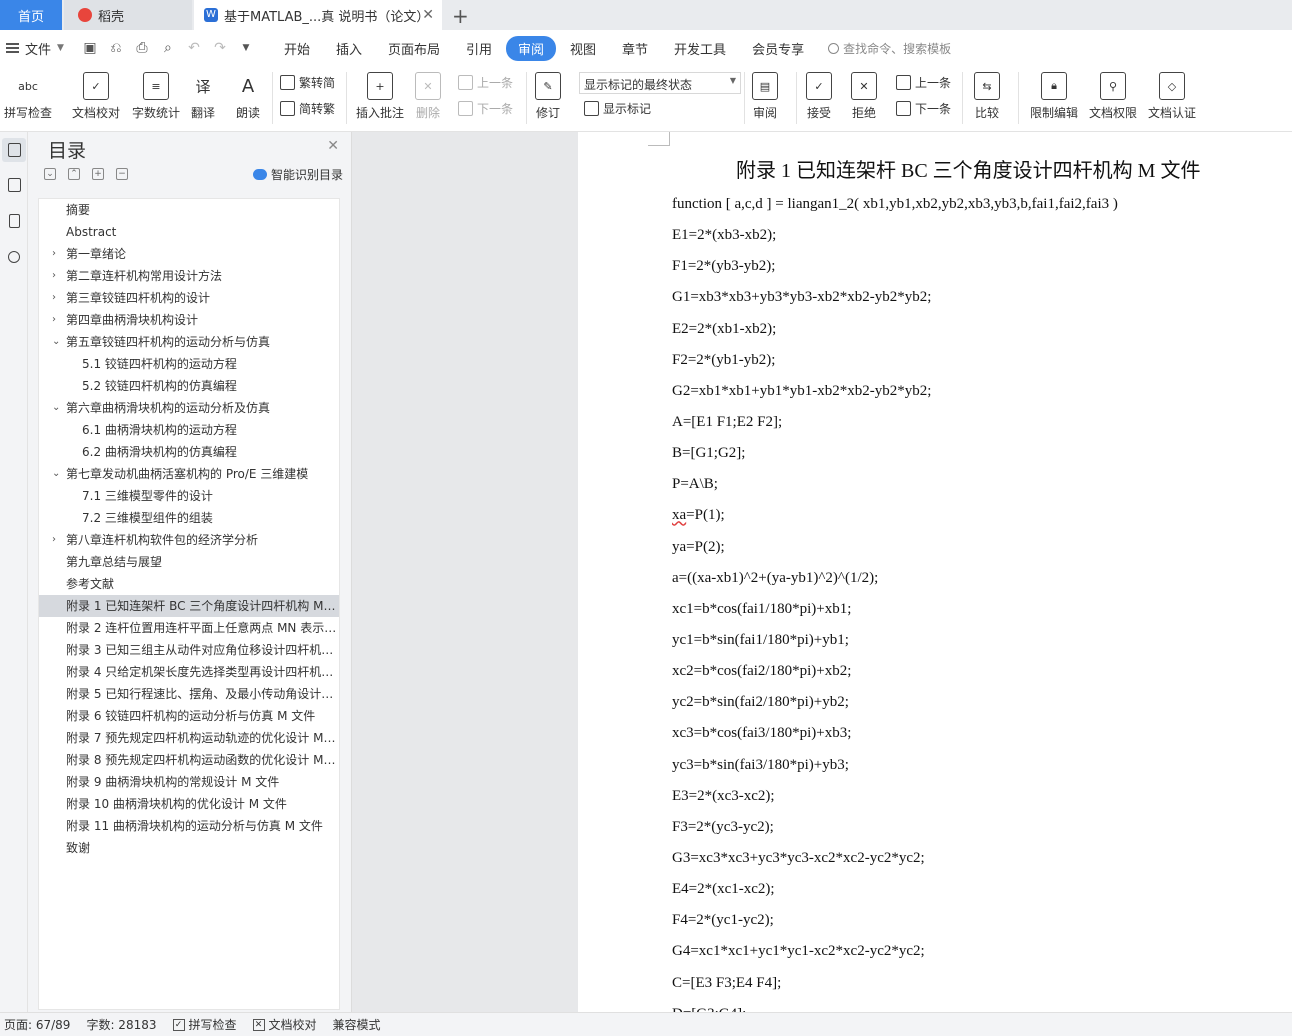 This screenshot has height=1036, width=1292. Describe the element at coordinates (121, 1024) in the screenshot. I see `word-count: 字数: 28183` at that location.